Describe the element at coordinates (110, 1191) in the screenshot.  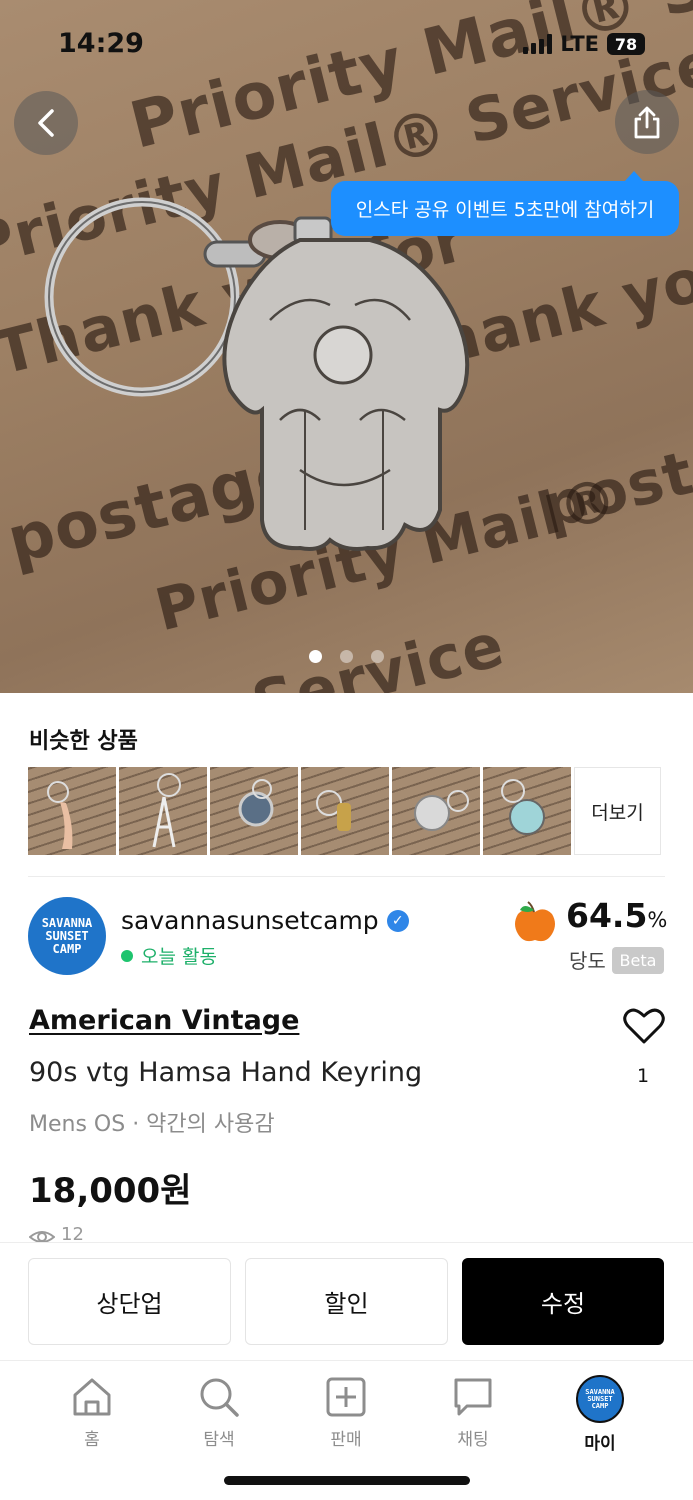
I see `product-price: 18,000원` at that location.